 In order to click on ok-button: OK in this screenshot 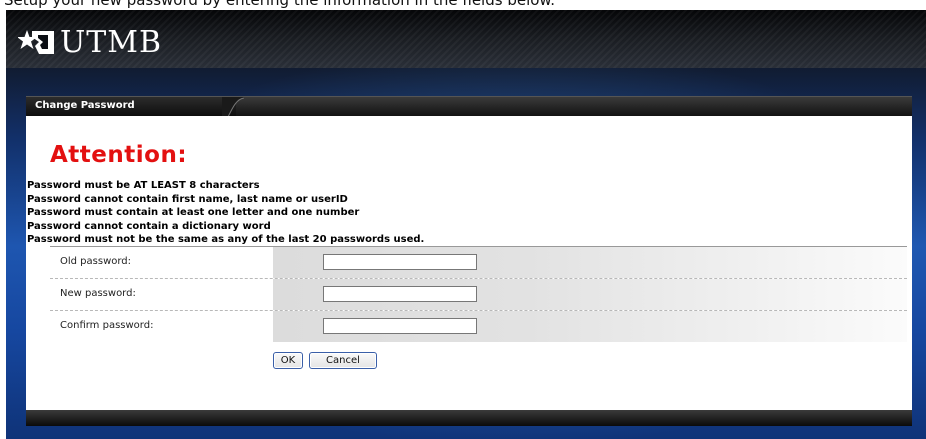, I will do `click(288, 360)`.